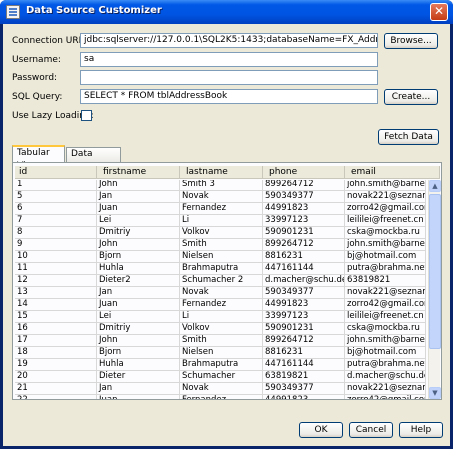 This screenshot has height=449, width=453. I want to click on table-cell-id: 12, so click(56, 281).